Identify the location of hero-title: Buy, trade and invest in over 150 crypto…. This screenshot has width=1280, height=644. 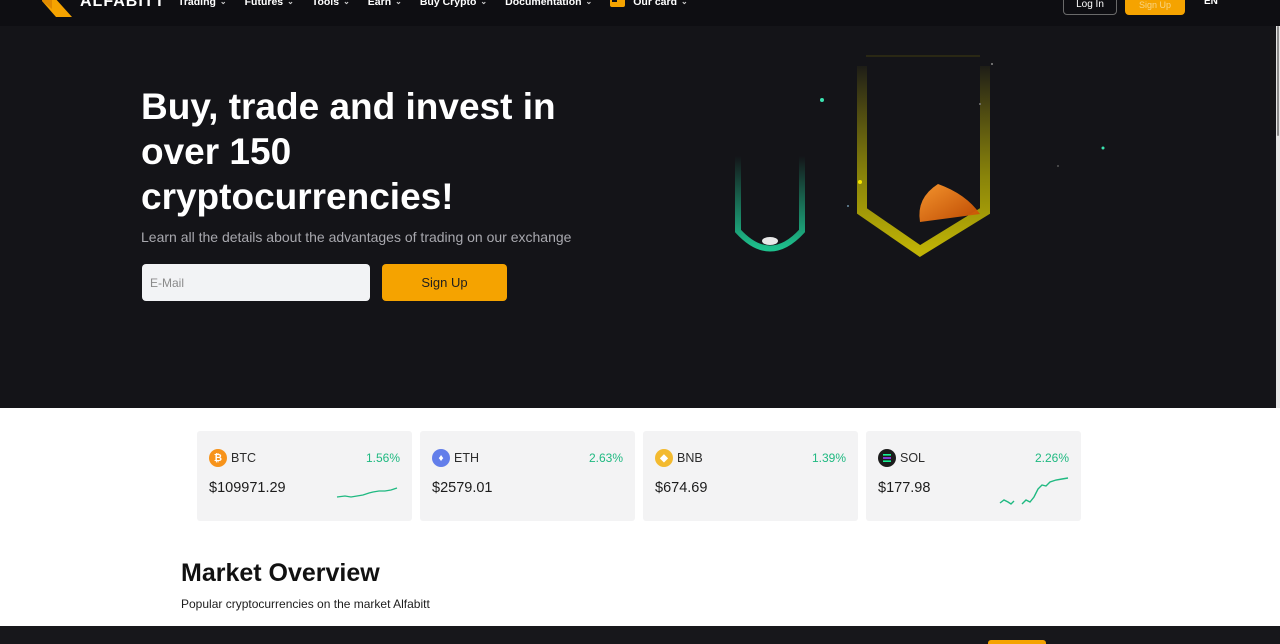
(348, 151).